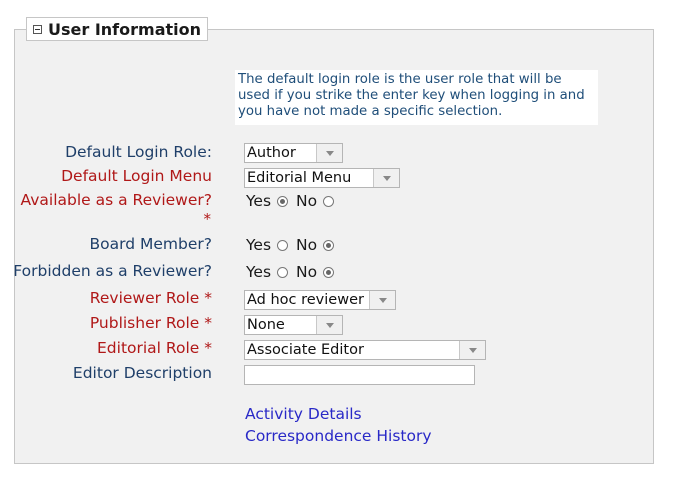 The height and width of the screenshot is (477, 684). I want to click on correspondence-history-link: Correspondence History, so click(338, 436).